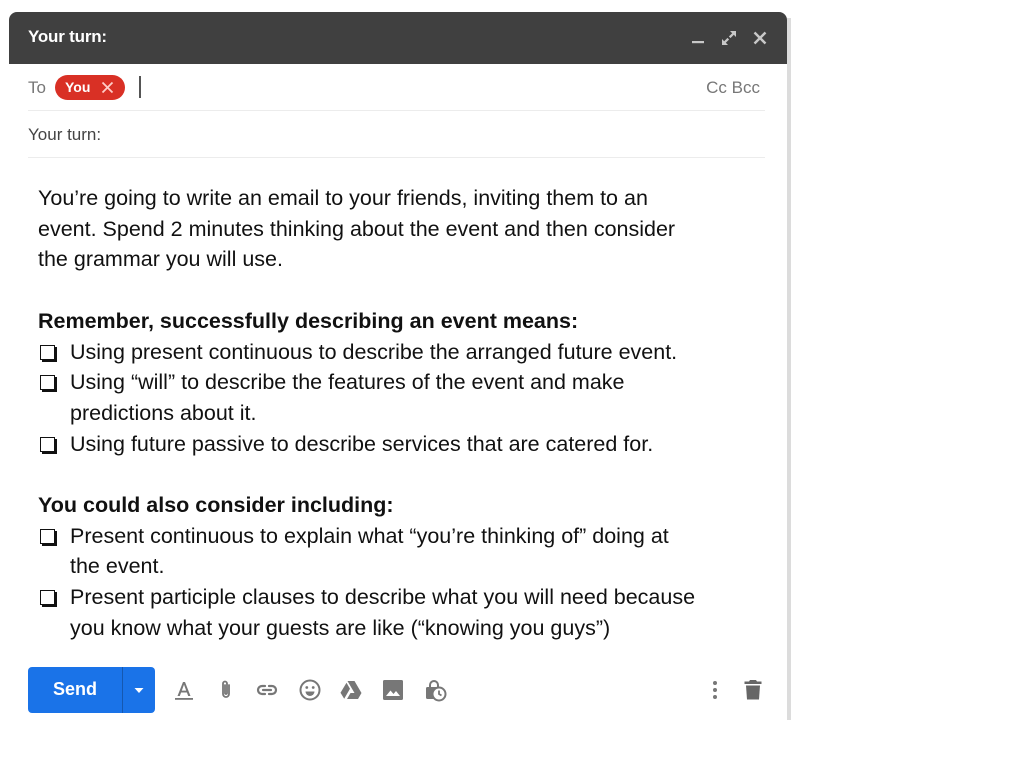 The width and height of the screenshot is (1024, 768). What do you see at coordinates (729, 38) in the screenshot?
I see `expand-icon` at bounding box center [729, 38].